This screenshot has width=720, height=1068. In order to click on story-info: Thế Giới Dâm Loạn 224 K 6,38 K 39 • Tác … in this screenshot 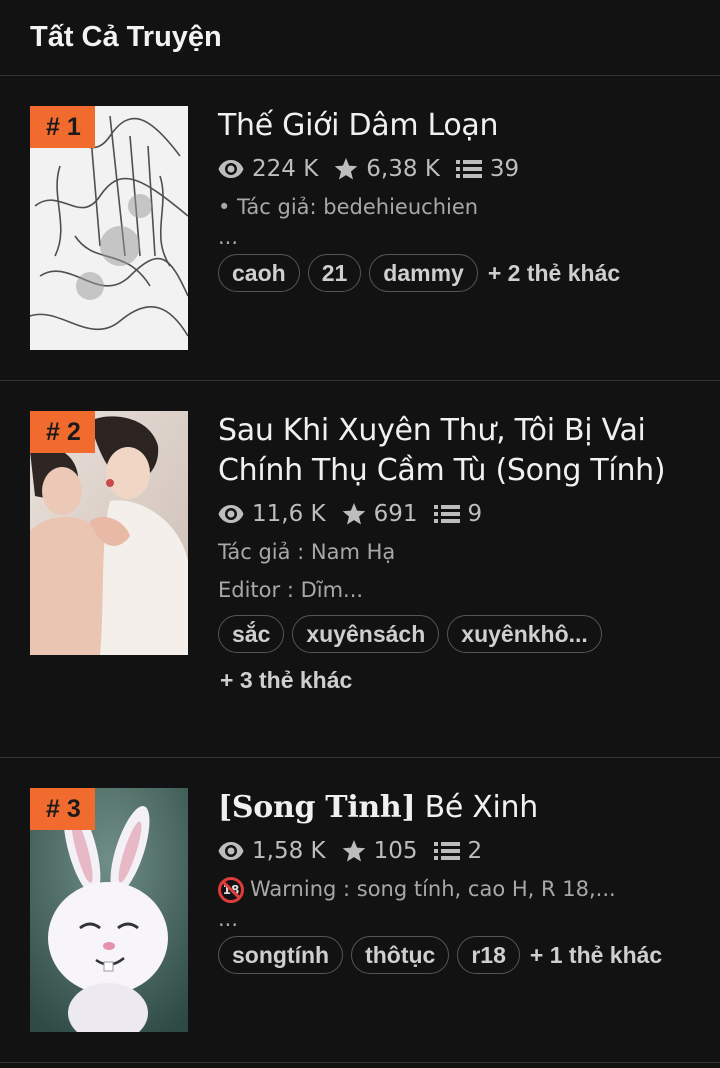, I will do `click(464, 199)`.